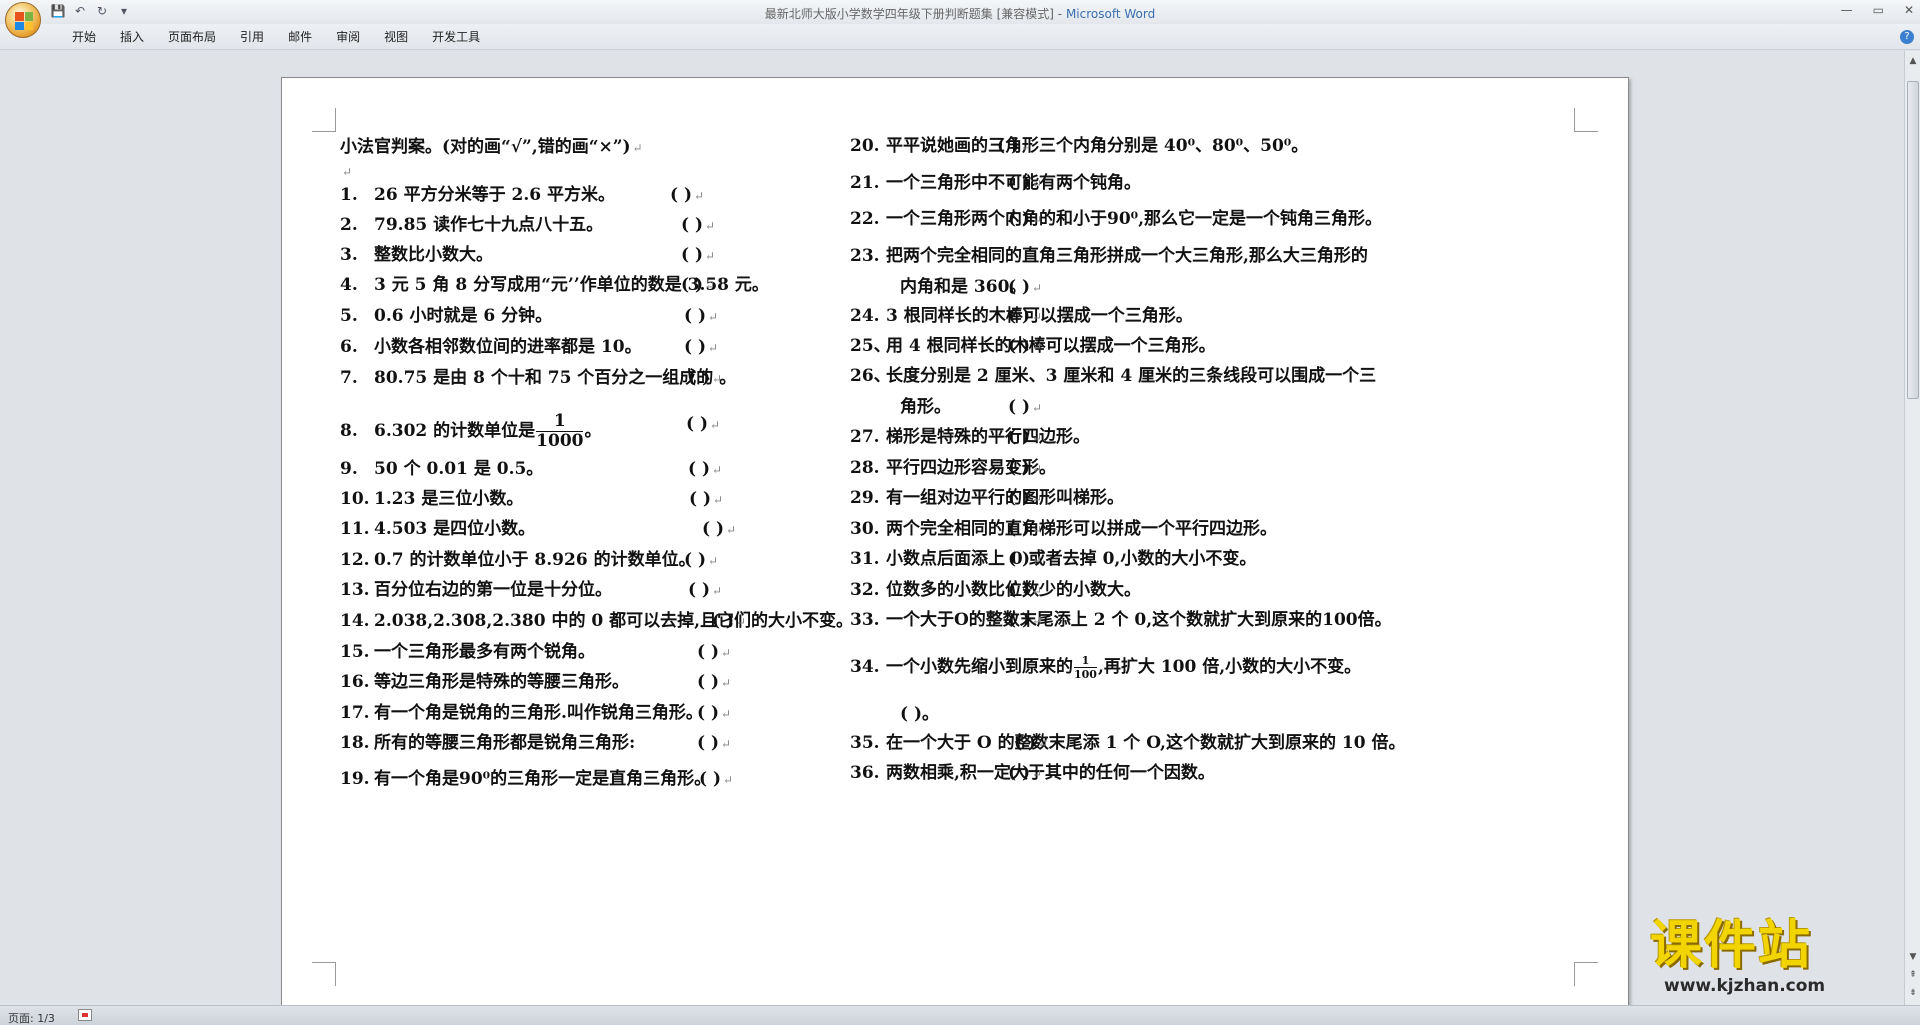 This screenshot has height=1025, width=1920. Describe the element at coordinates (505, 743) in the screenshot. I see `question-text: 所有的等腰三角形都是锐角三角形:` at that location.